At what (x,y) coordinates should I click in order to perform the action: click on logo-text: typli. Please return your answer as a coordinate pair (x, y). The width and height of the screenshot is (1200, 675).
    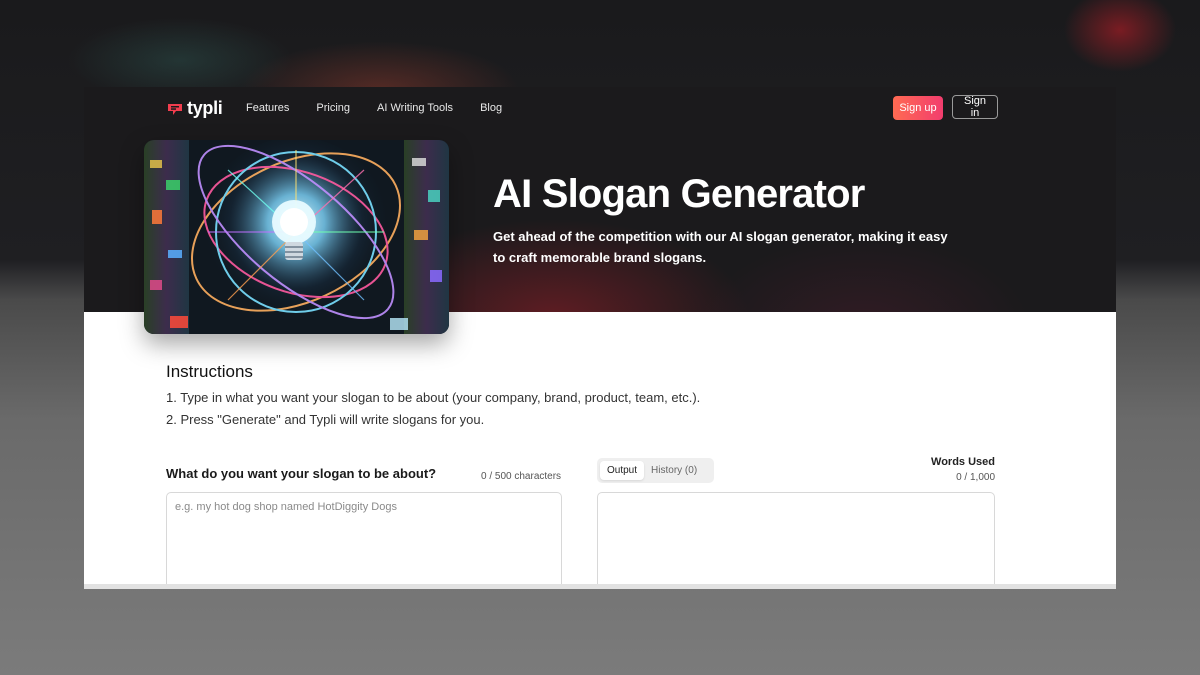
    Looking at the image, I should click on (205, 108).